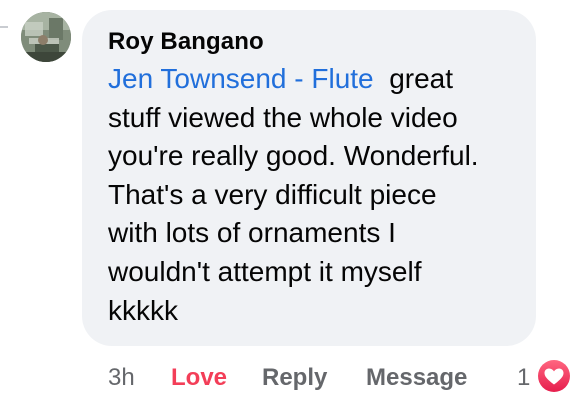 The image size is (588, 409). What do you see at coordinates (121, 378) in the screenshot?
I see `comment-timestamp: 3h` at bounding box center [121, 378].